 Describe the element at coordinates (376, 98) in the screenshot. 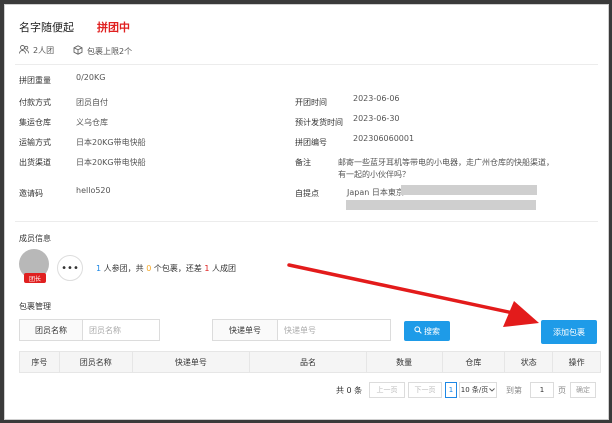

I see `open-time-value: 2023-06-06` at that location.